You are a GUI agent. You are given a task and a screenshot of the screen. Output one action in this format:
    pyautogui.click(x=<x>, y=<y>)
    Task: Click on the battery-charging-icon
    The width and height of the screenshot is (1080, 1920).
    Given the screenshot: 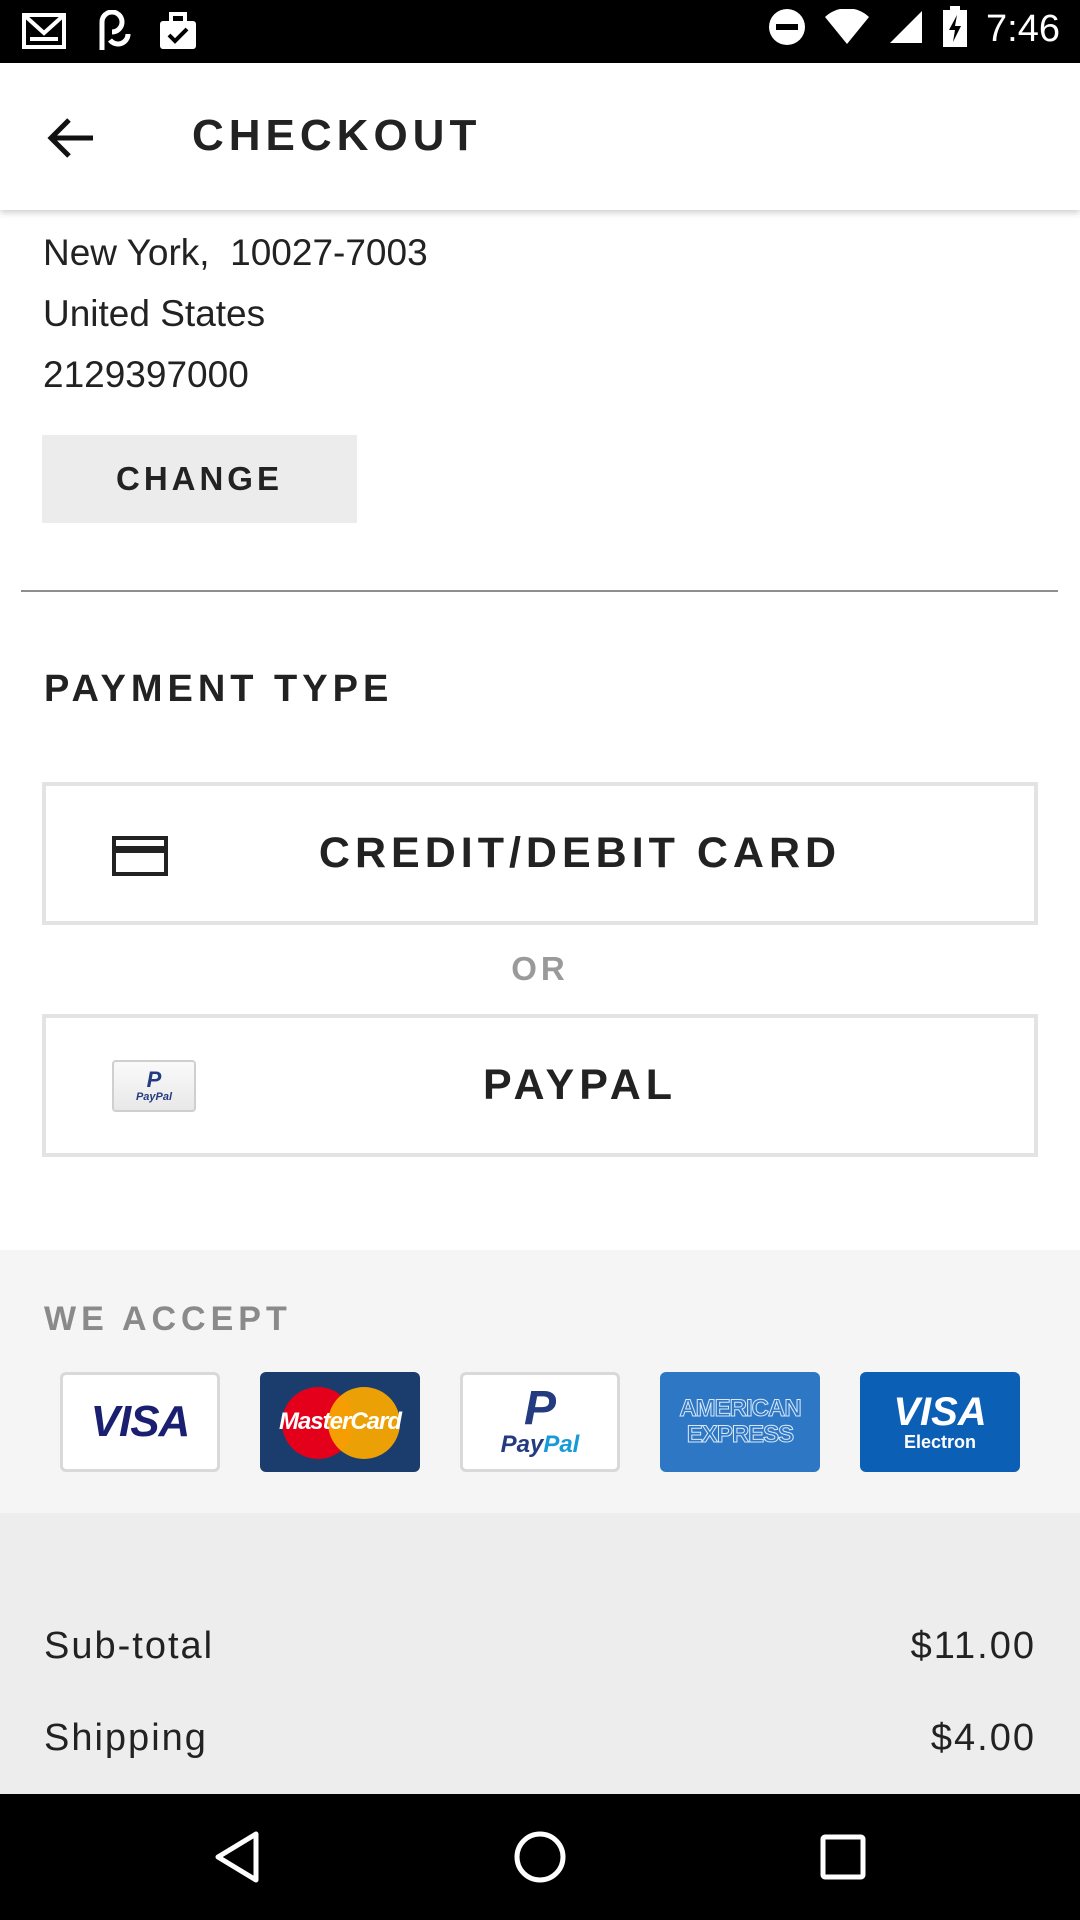 What is the action you would take?
    pyautogui.click(x=955, y=29)
    